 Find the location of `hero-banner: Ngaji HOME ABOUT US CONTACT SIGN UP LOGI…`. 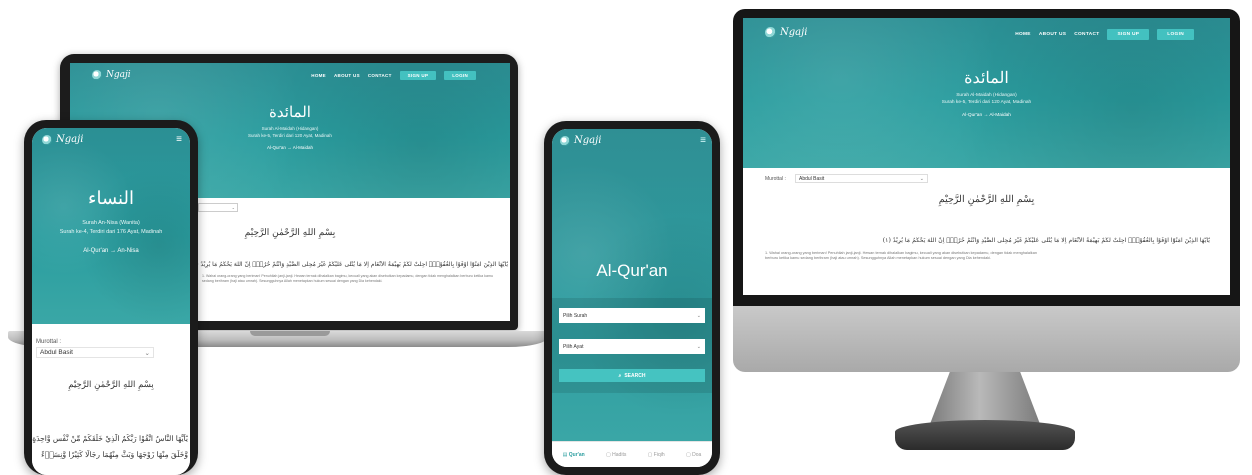

hero-banner: Ngaji HOME ABOUT US CONTACT SIGN UP LOGI… is located at coordinates (986, 93).